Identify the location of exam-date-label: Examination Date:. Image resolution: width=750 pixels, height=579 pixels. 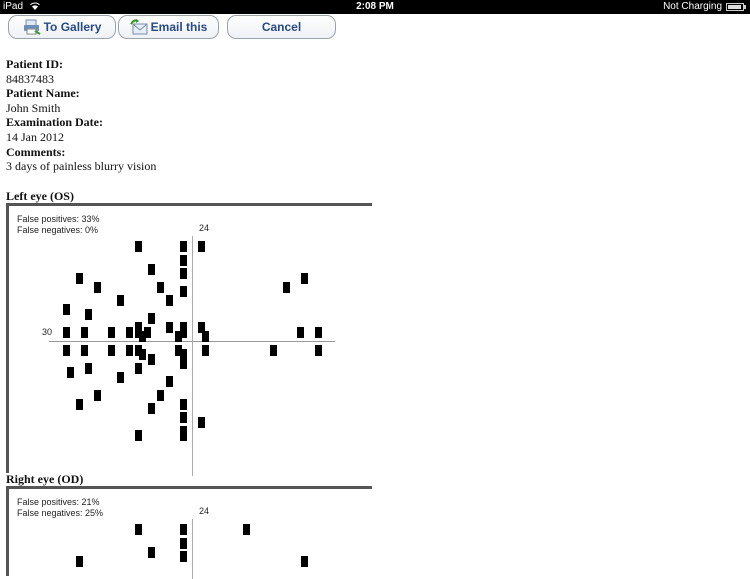
(54, 122).